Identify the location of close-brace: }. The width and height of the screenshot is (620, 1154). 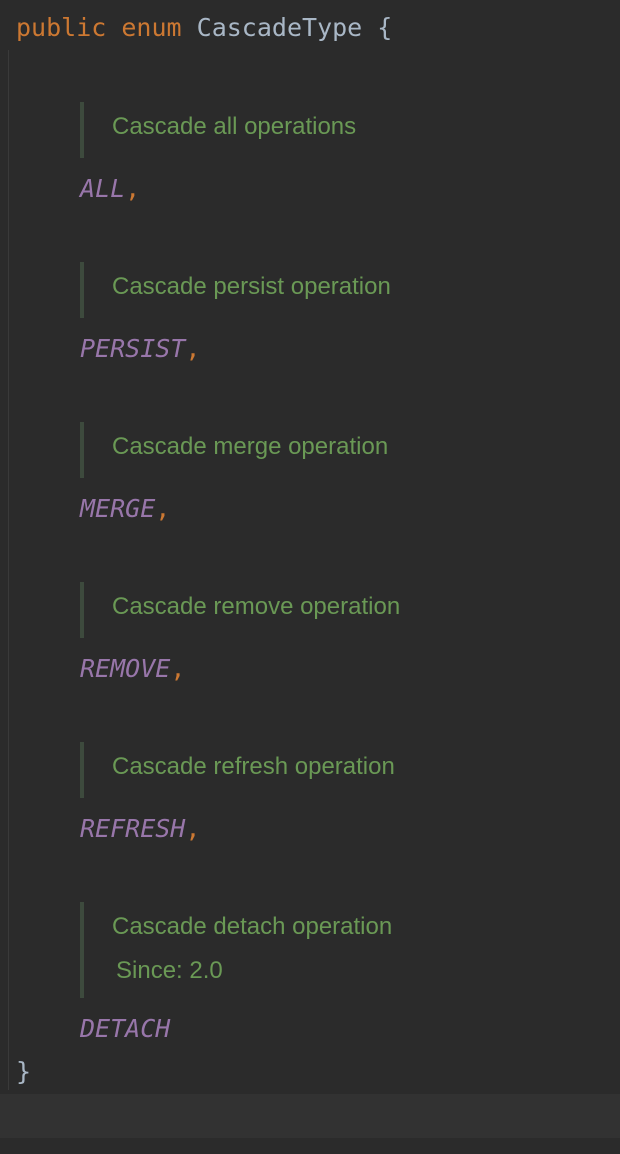
(24, 1071).